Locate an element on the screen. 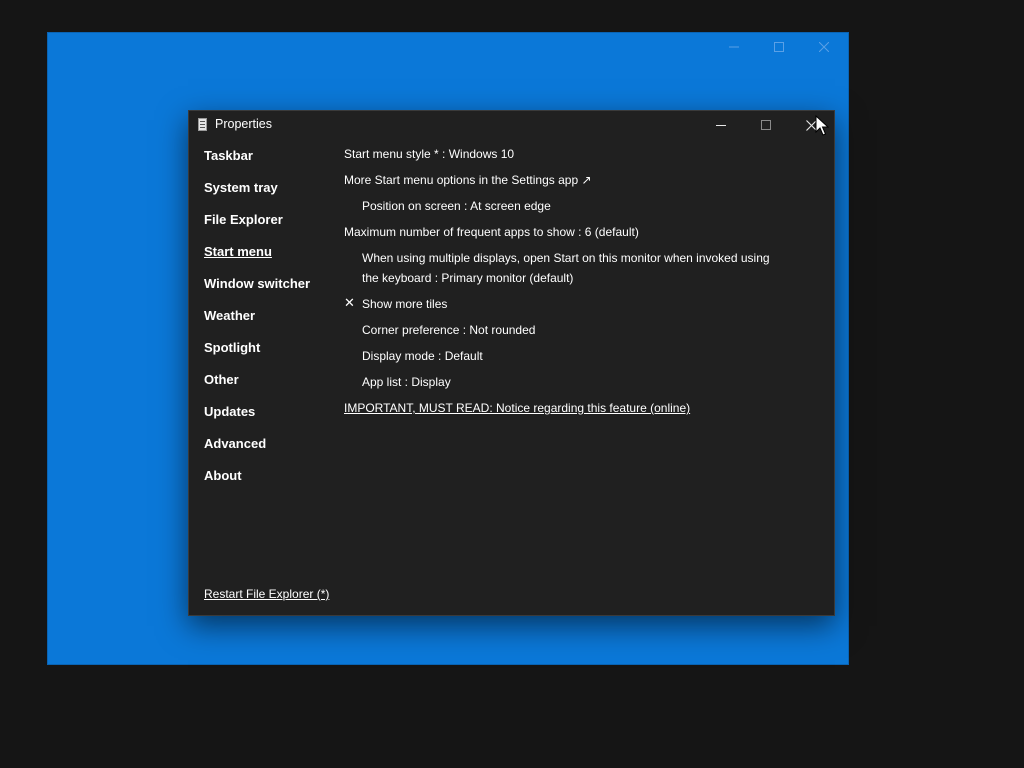 The image size is (1024, 768). nav-item-system-tray: System tray is located at coordinates (269, 195).